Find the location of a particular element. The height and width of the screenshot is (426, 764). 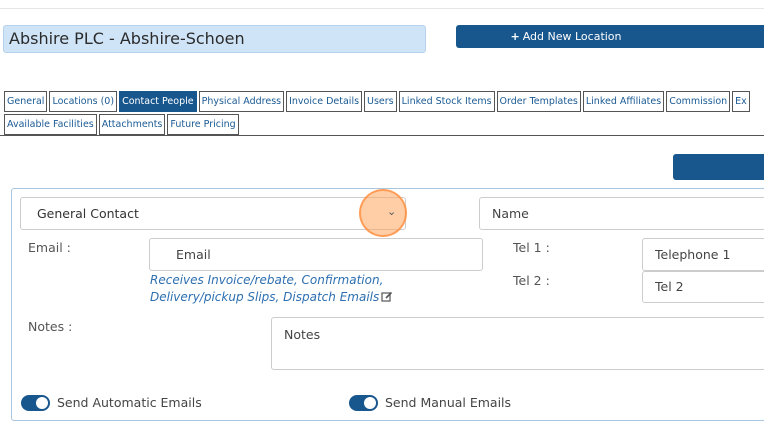

tab-commission: Commission is located at coordinates (698, 101).